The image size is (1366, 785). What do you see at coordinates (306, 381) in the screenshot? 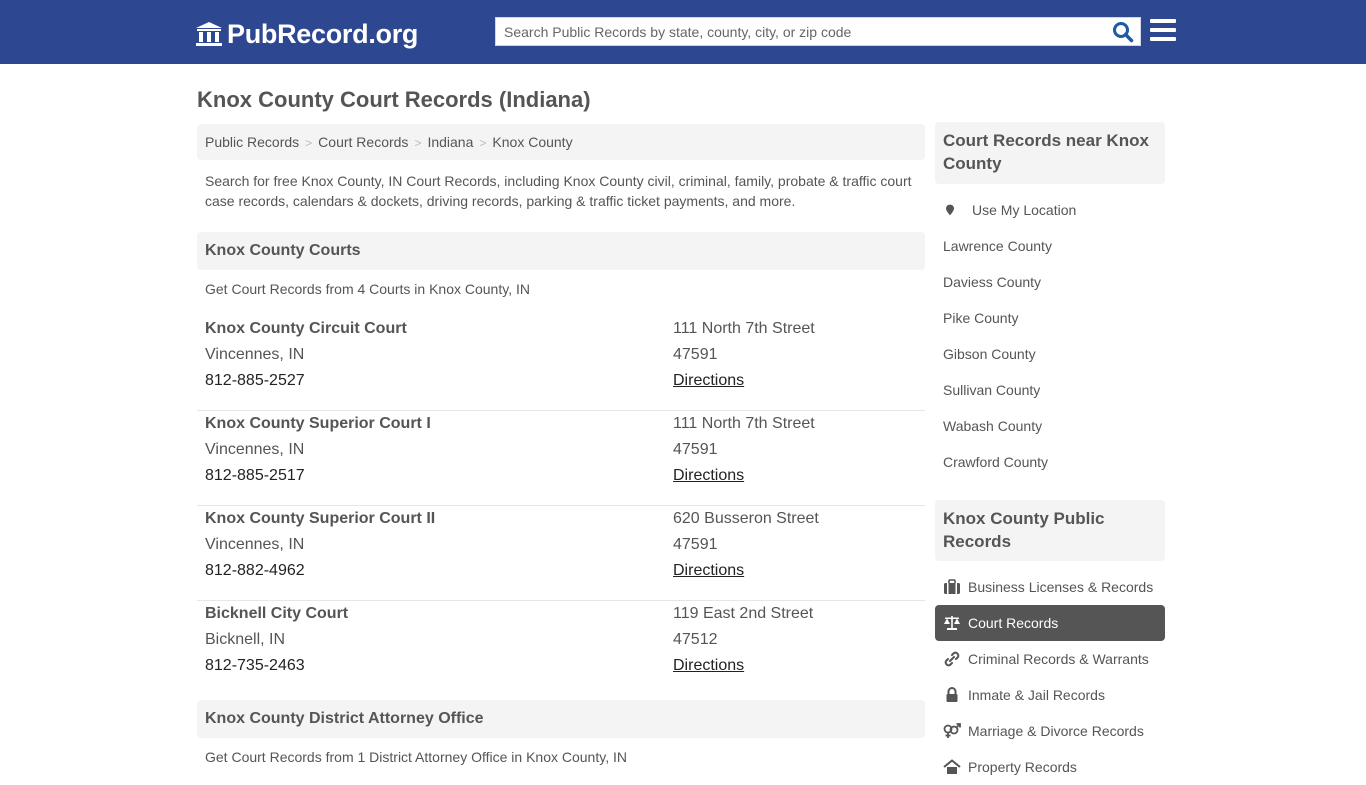
I see `court-phone: 812-885-2527` at bounding box center [306, 381].